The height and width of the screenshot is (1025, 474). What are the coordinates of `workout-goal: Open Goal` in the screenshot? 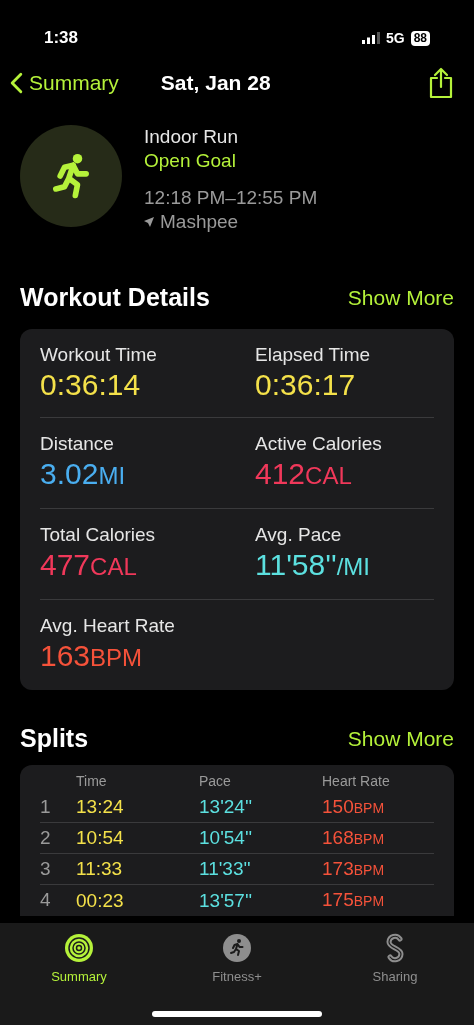 It's located at (190, 161).